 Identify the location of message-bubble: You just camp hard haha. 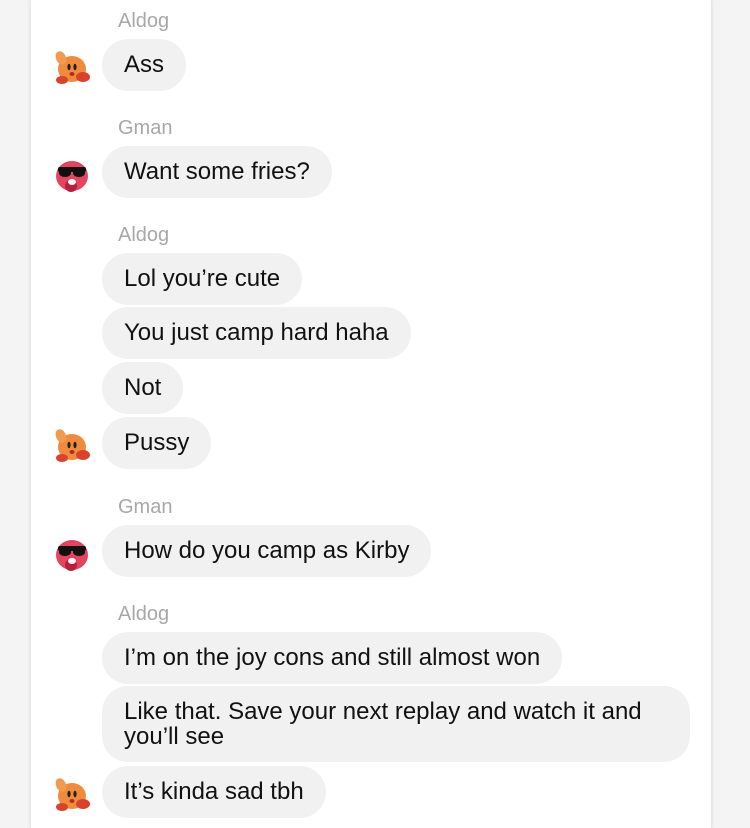
(256, 333).